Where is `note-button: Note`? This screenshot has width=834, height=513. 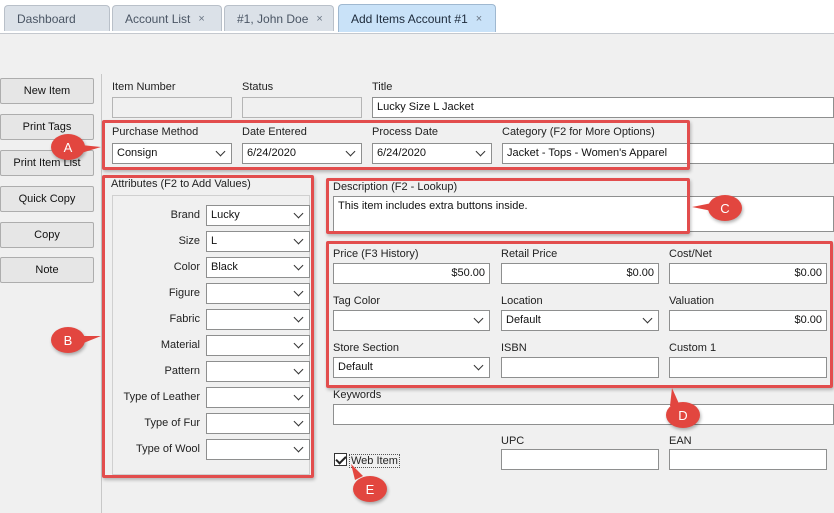 note-button: Note is located at coordinates (47, 270).